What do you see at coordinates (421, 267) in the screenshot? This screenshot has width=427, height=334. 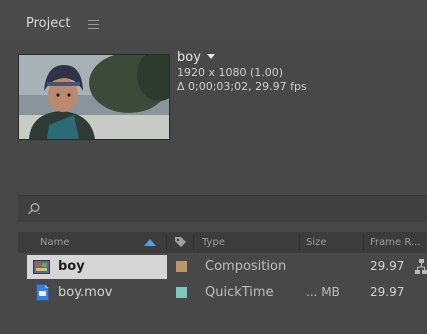 I see `flowchart-icon` at bounding box center [421, 267].